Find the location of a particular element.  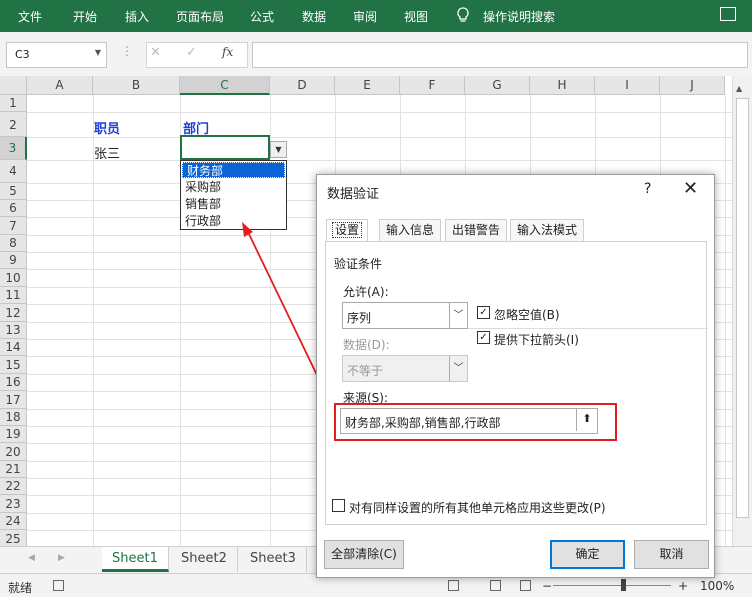

data-label: 数据(D): is located at coordinates (366, 345).